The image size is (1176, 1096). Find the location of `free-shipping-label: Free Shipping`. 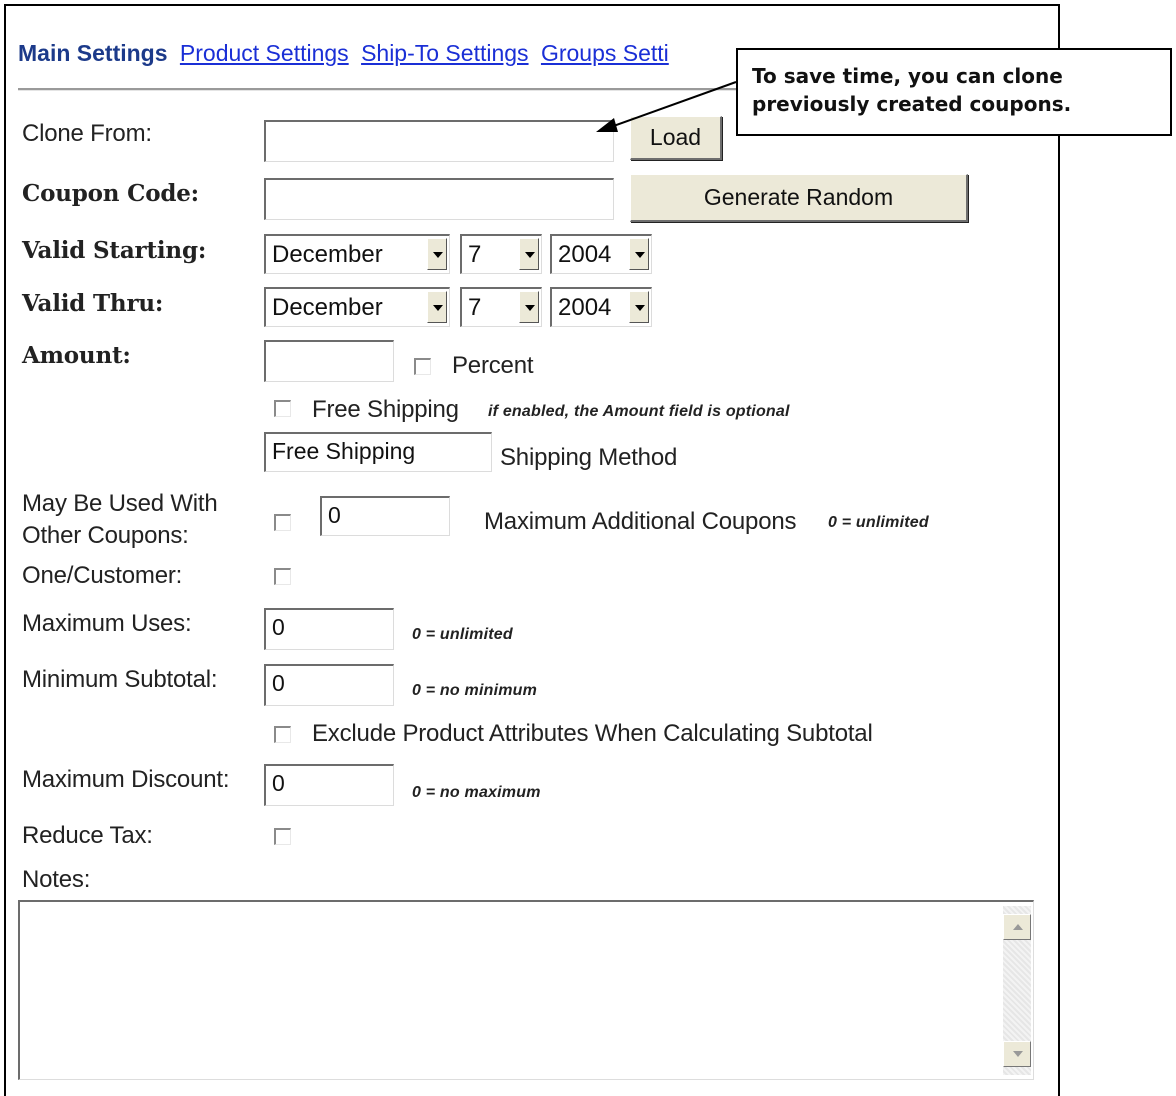

free-shipping-label: Free Shipping is located at coordinates (385, 409).